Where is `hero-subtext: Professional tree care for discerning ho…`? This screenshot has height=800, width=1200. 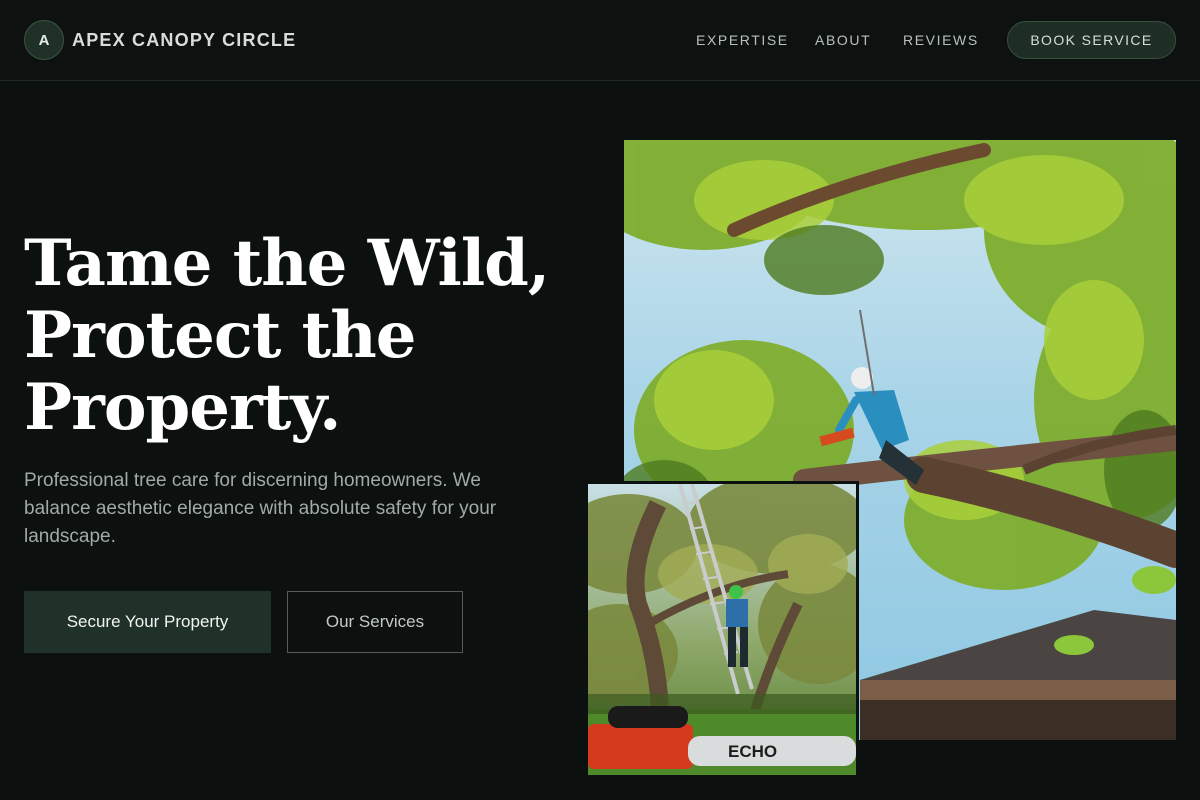 hero-subtext: Professional tree care for discerning ho… is located at coordinates (260, 508).